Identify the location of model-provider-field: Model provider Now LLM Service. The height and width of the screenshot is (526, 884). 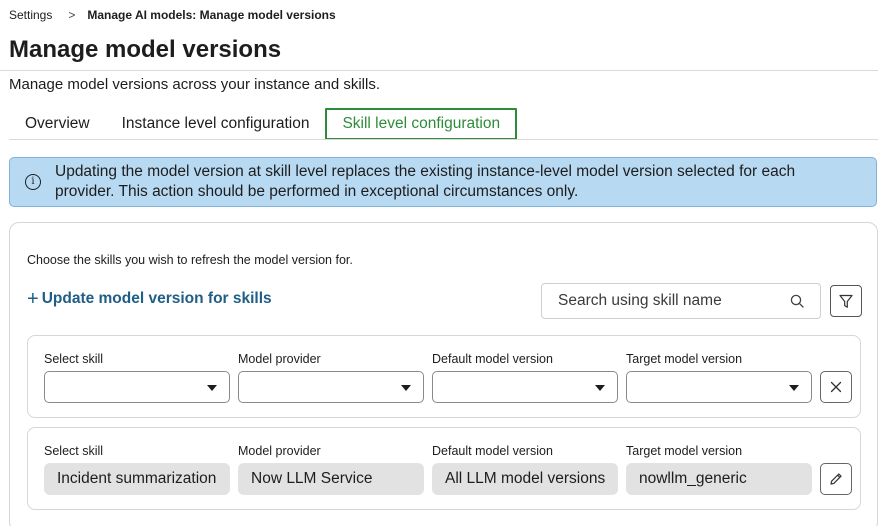
(331, 469).